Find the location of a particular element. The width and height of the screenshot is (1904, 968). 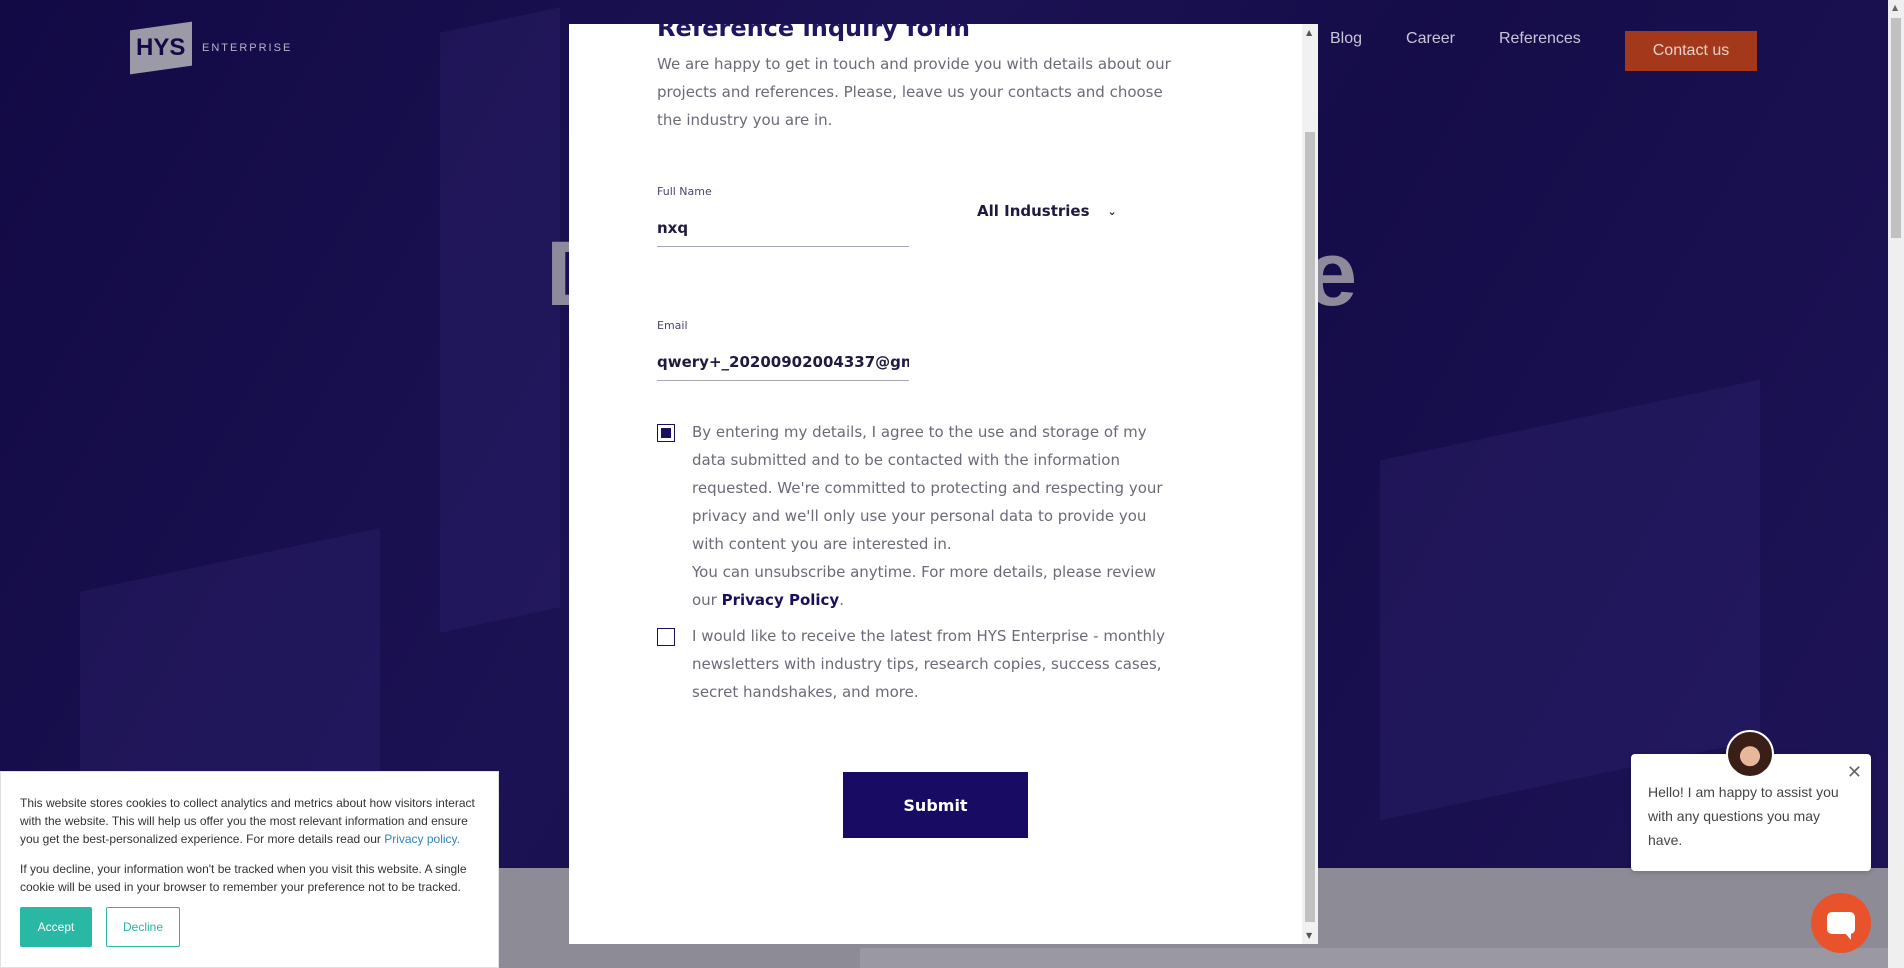

newsletter-checkbox is located at coordinates (666, 637).